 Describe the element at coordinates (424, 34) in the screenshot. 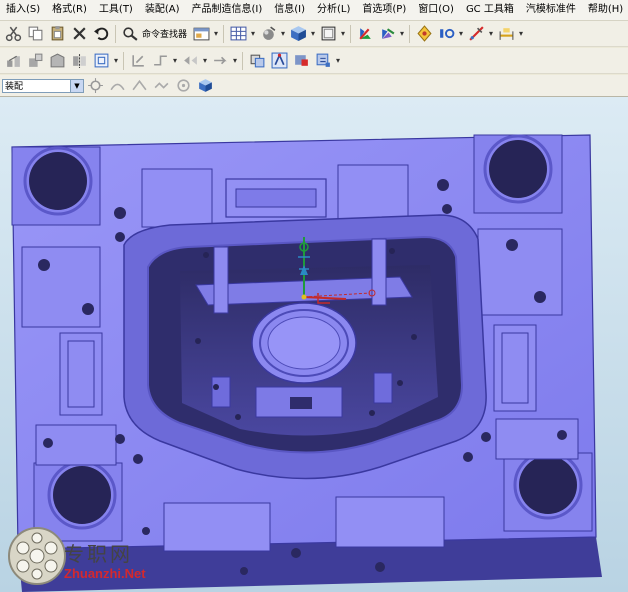

I see `snap-point-icon` at that location.